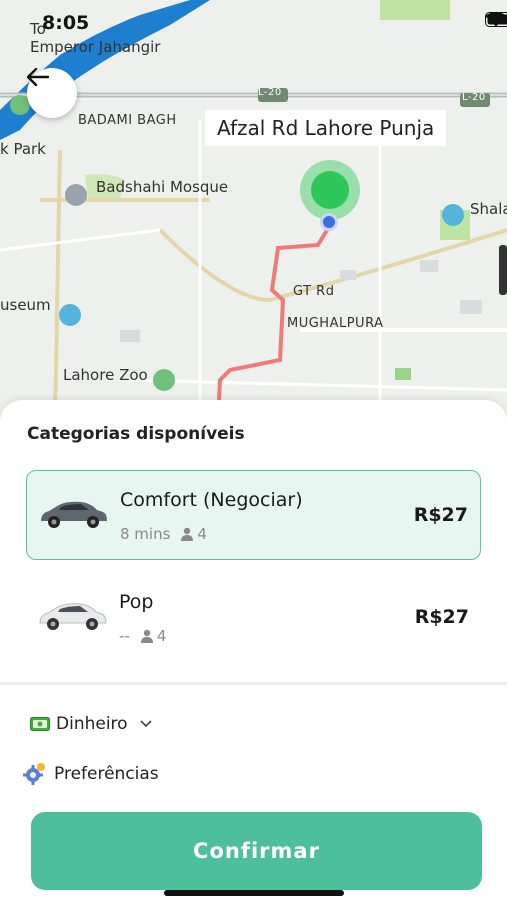  Describe the element at coordinates (162, 187) in the screenshot. I see `map-label-badshahi-mosque: Badshahi Mosque` at that location.